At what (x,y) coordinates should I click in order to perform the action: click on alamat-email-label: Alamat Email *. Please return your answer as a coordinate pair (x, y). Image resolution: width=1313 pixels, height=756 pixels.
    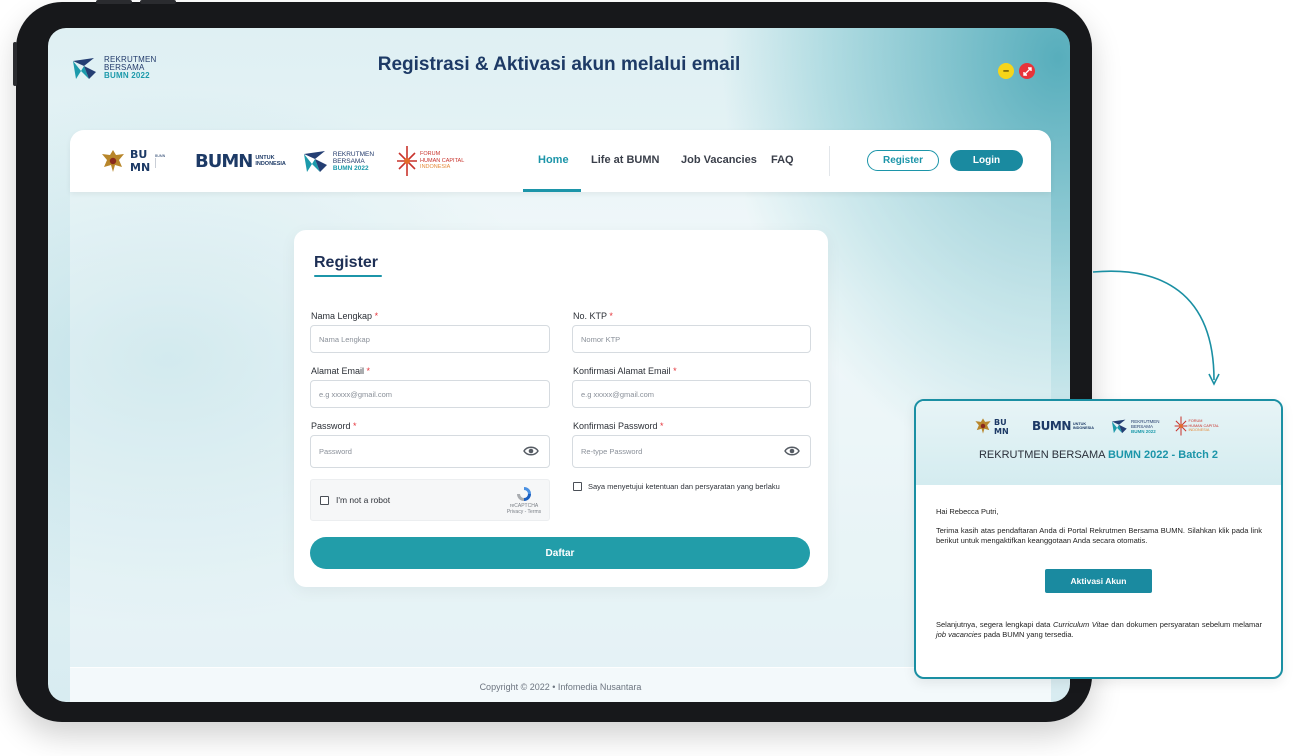
    Looking at the image, I should click on (341, 371).